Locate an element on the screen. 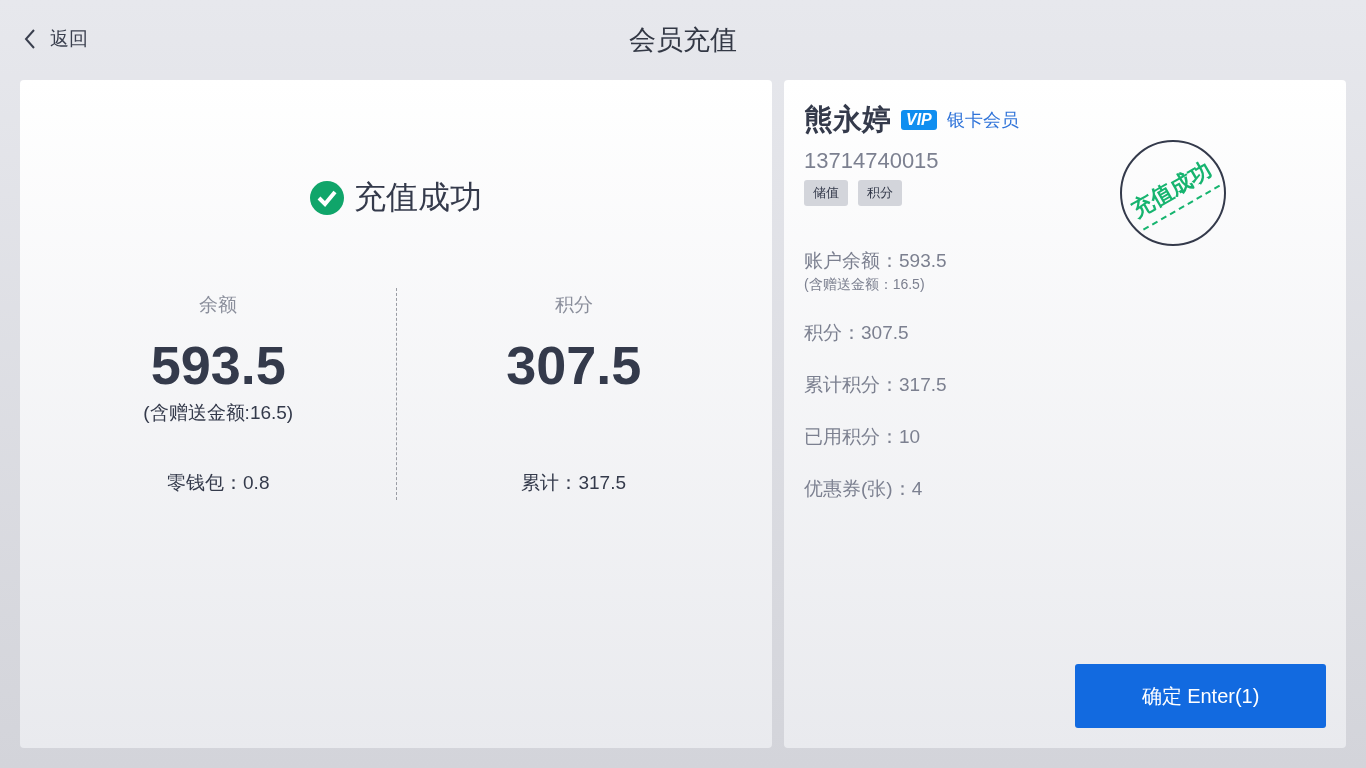 The height and width of the screenshot is (768, 1366). balance-note: (含赠送金额：16.5) is located at coordinates (865, 285).